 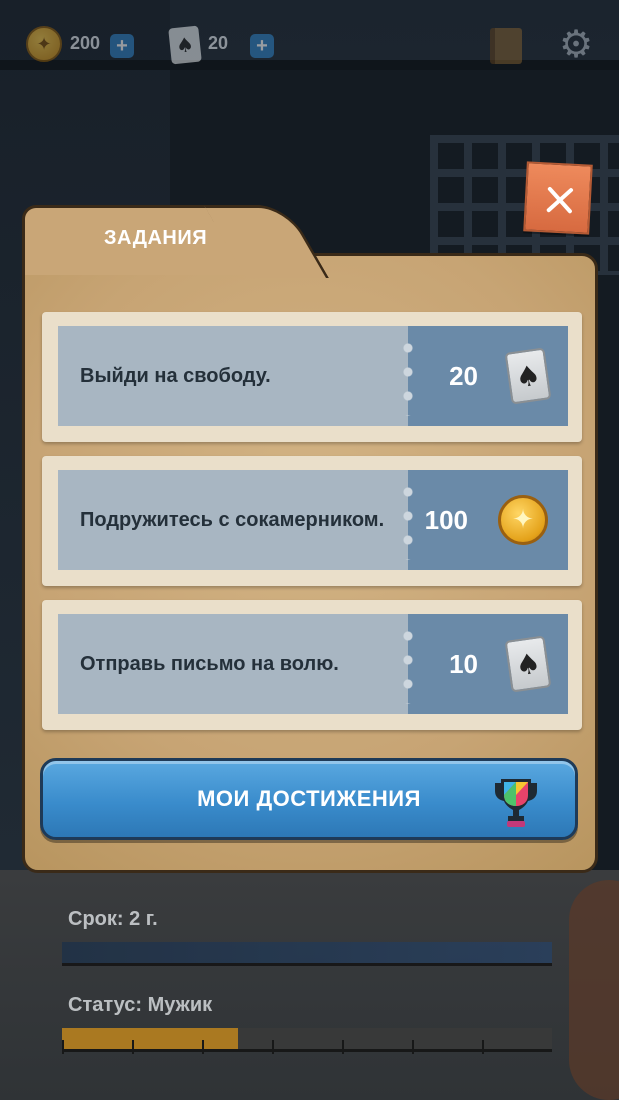 I want to click on close-button, so click(x=558, y=198).